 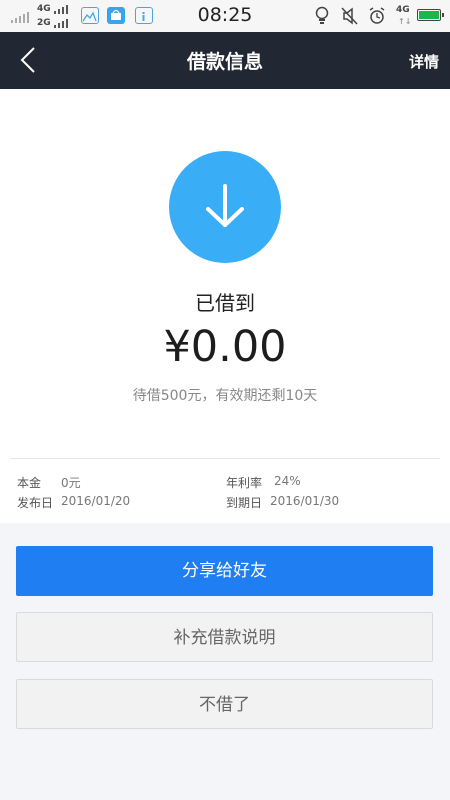 What do you see at coordinates (225, 303) in the screenshot?
I see `loan-status: 已借到` at bounding box center [225, 303].